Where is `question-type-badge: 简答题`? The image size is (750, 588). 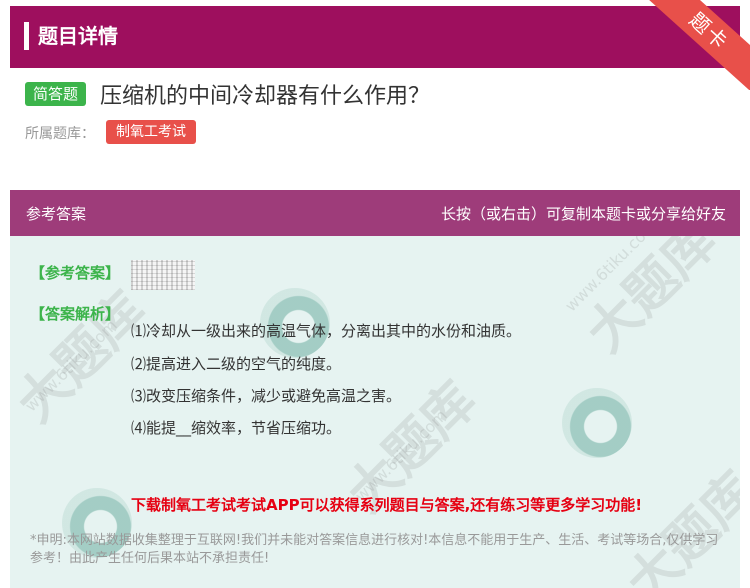 question-type-badge: 简答题 is located at coordinates (56, 94).